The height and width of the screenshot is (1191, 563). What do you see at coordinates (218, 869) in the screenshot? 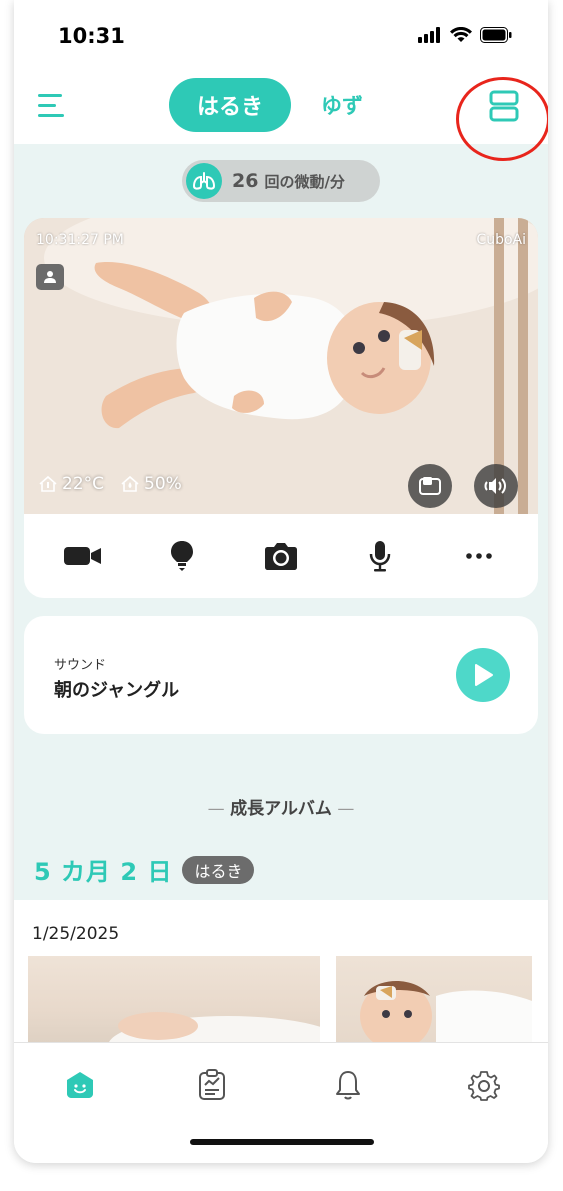
I see `child-name-badge: はるき` at bounding box center [218, 869].